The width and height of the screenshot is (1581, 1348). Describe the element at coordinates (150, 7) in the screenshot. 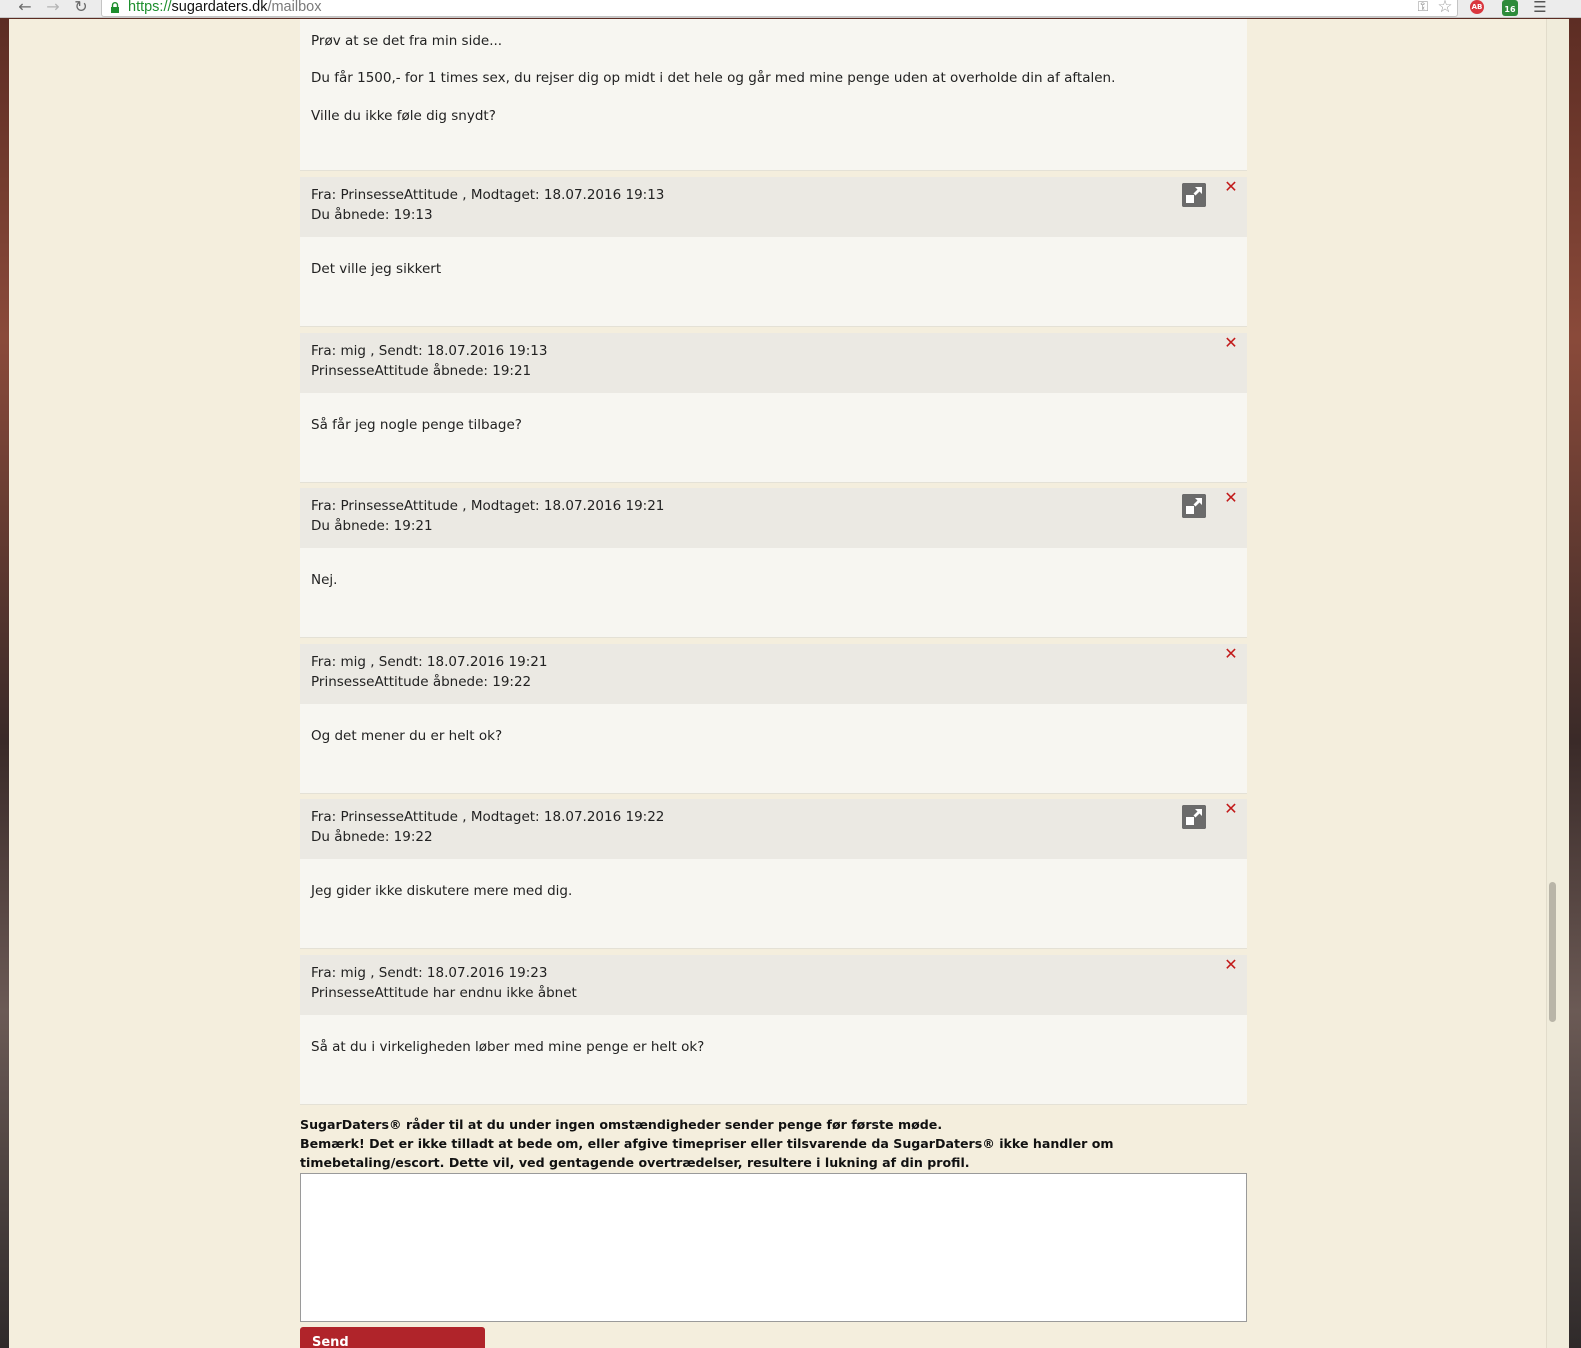

I see `url-scheme: https://` at that location.